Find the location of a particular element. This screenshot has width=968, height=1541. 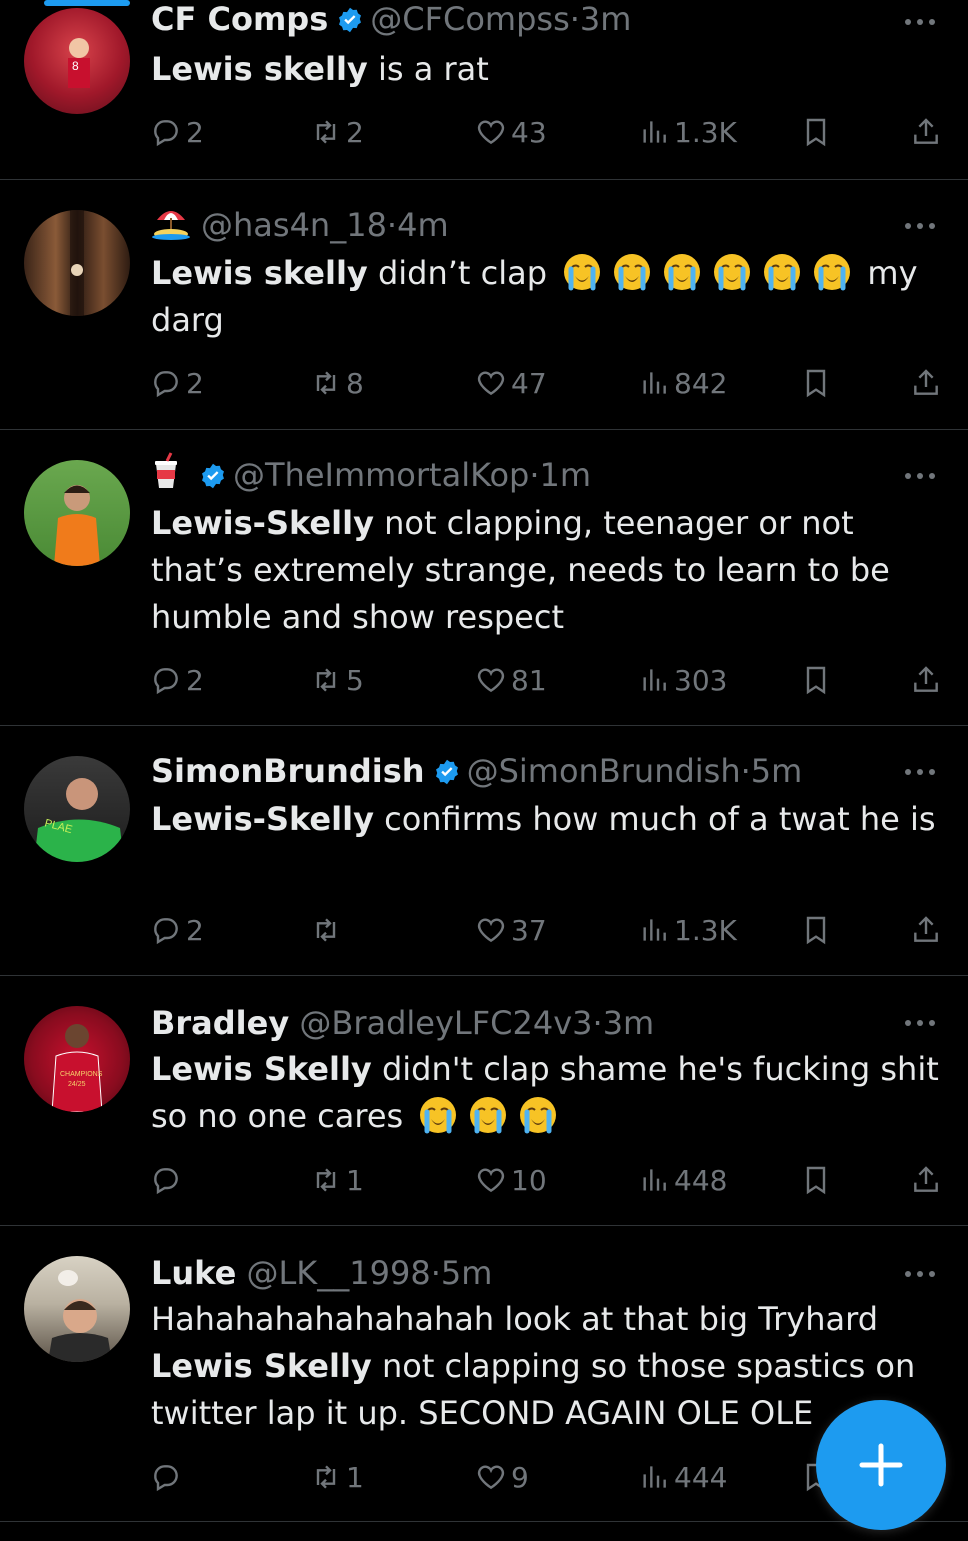

compose-button is located at coordinates (881, 1465).